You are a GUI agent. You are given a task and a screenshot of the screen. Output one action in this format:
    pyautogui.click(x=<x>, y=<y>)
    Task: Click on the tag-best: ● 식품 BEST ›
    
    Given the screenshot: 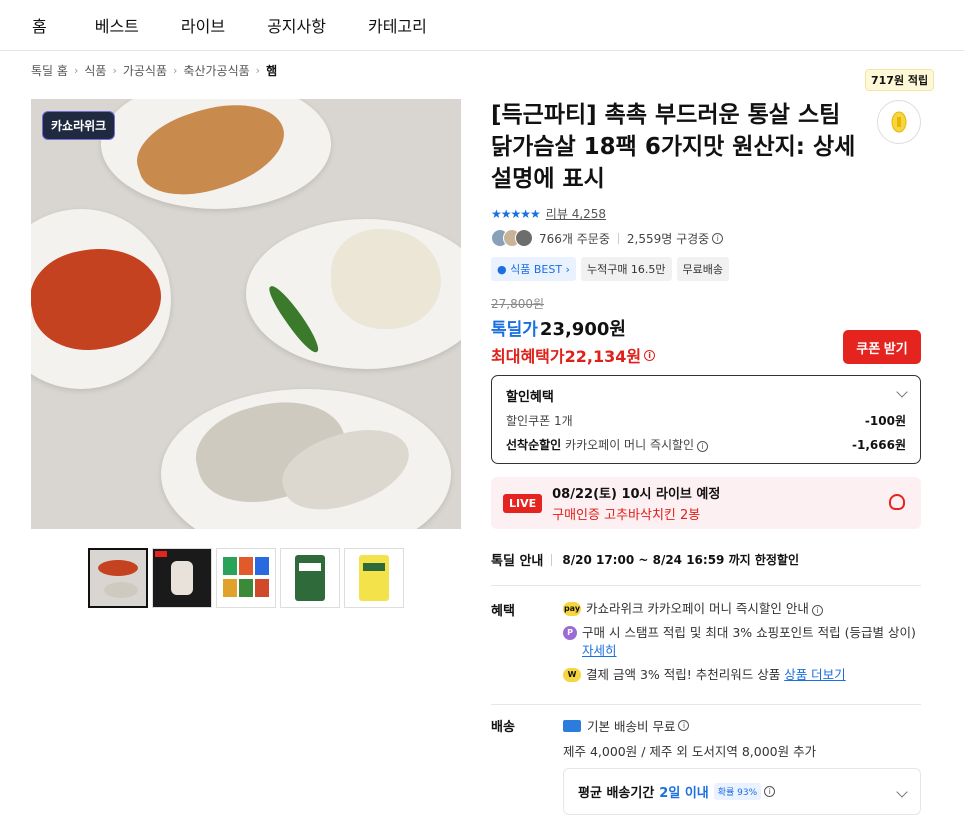 What is the action you would take?
    pyautogui.click(x=533, y=269)
    